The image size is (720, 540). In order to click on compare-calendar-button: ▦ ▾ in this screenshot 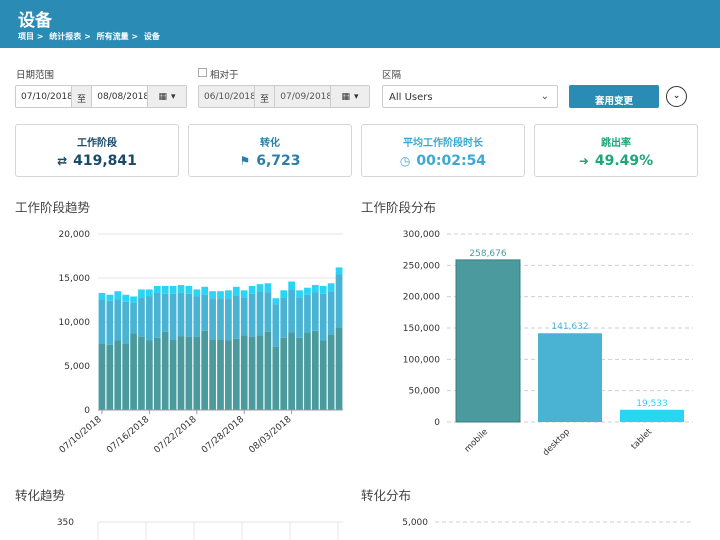, I will do `click(349, 96)`.